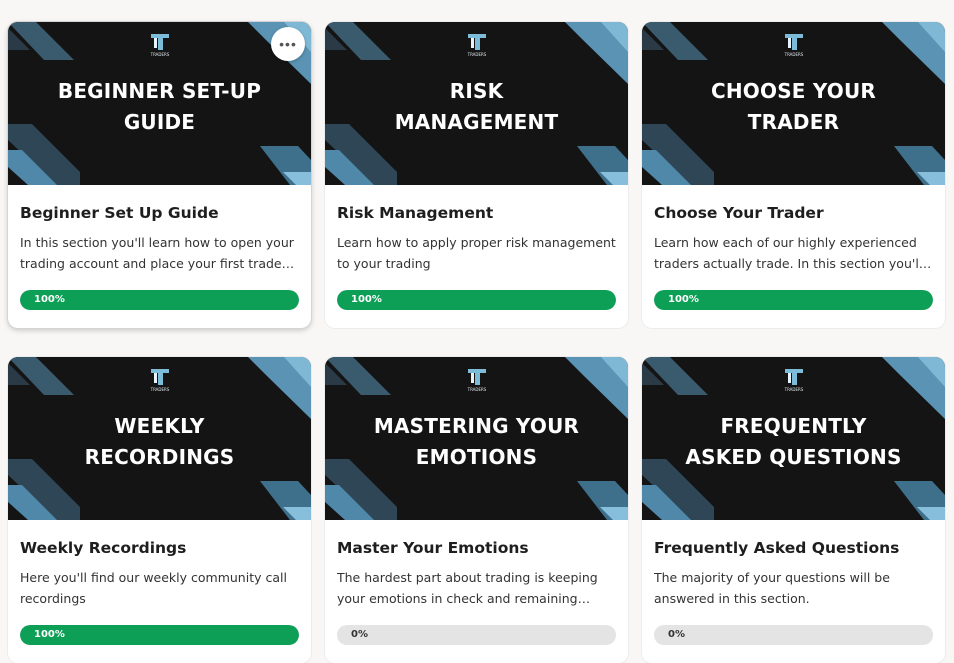 This screenshot has height=663, width=954. I want to click on course-banner: TRADERS FREQUENTLY ASKED QUESTIONS, so click(793, 438).